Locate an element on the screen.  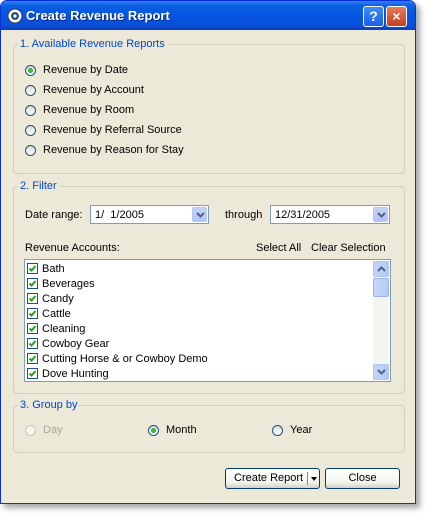
to-date-value: 12/31/2005 is located at coordinates (303, 215).